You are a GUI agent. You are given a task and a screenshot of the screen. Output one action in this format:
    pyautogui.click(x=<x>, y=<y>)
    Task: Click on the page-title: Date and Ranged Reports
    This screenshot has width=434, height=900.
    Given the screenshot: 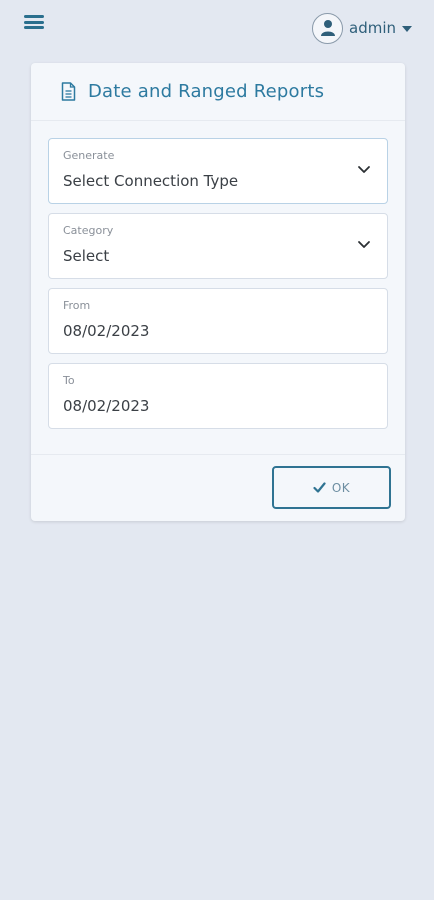 What is the action you would take?
    pyautogui.click(x=206, y=91)
    